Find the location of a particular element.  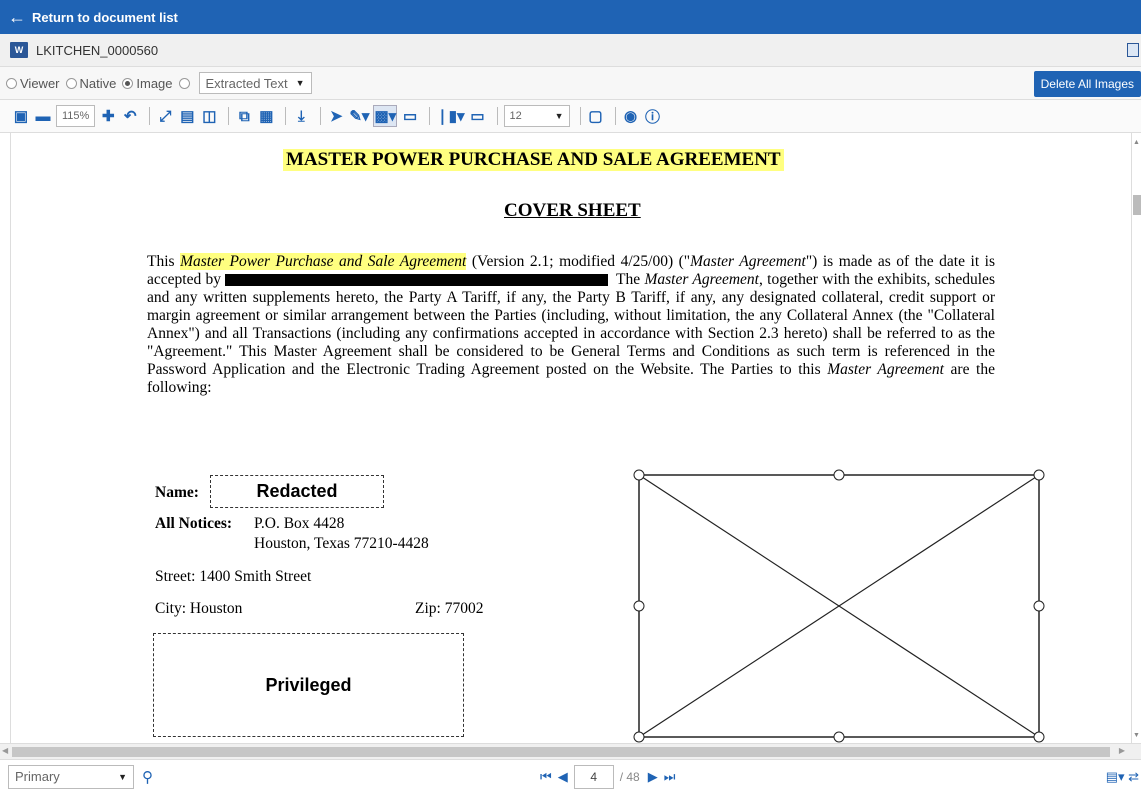

image-edit-icon: ▦ is located at coordinates (266, 116).